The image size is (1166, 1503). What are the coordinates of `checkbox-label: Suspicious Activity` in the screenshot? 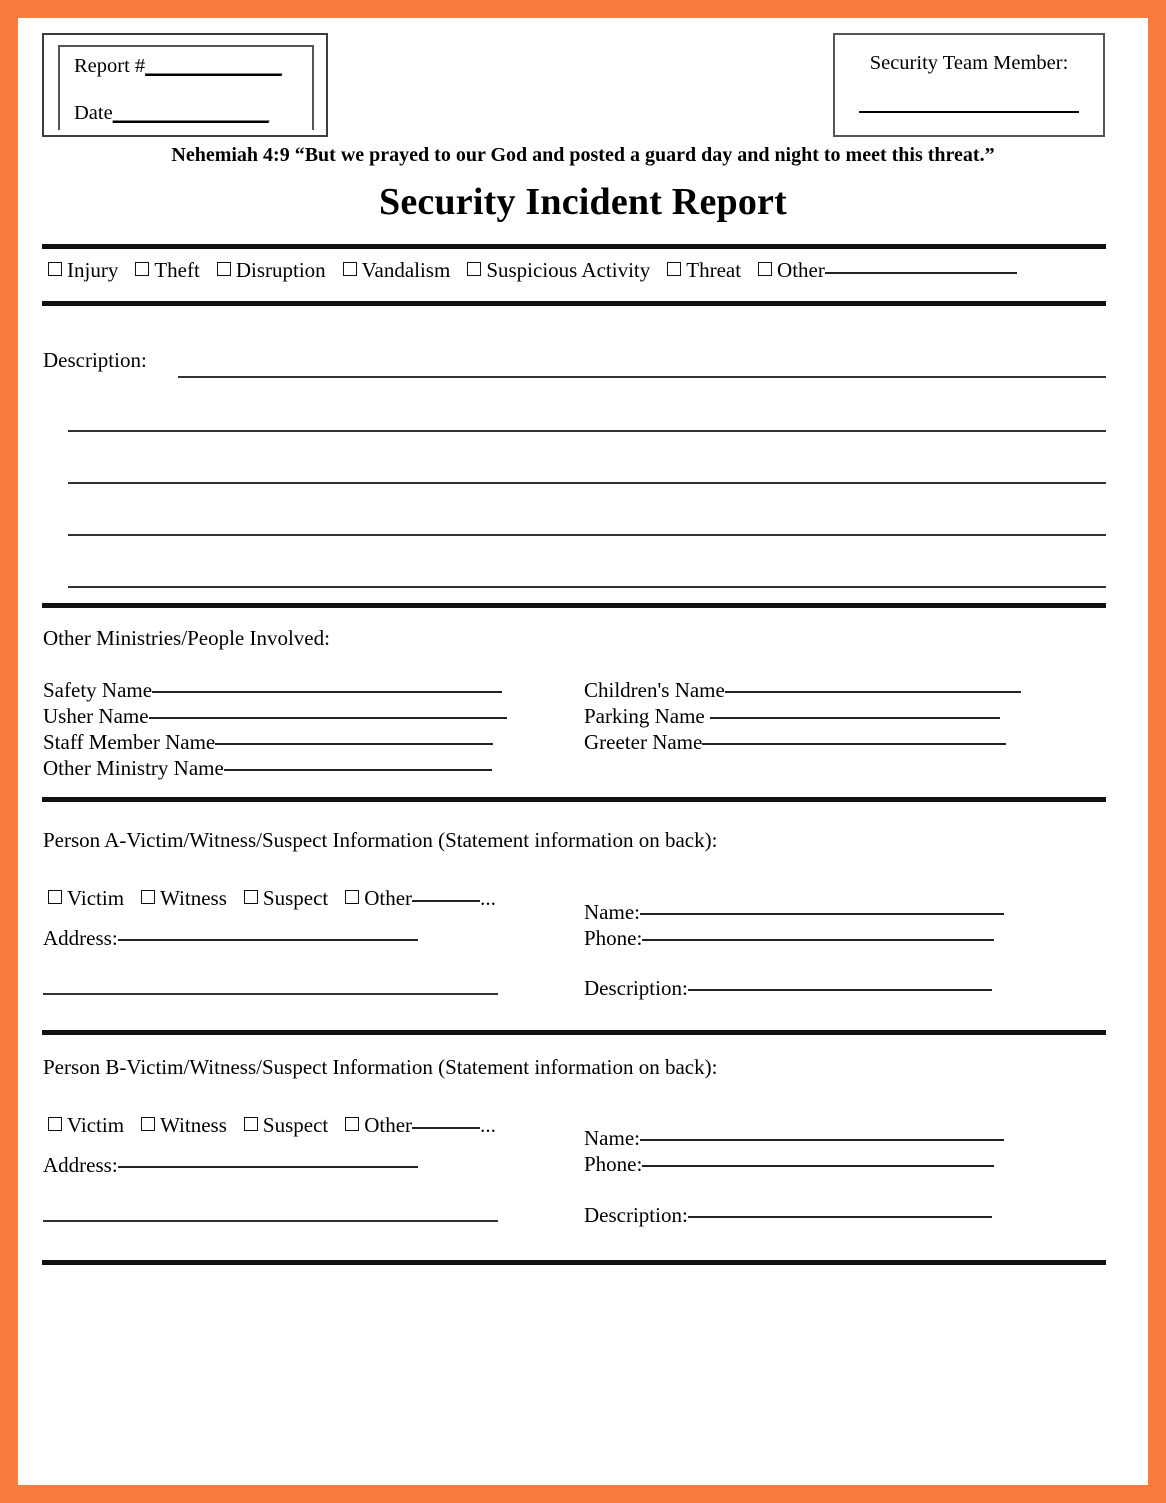 It's located at (568, 270).